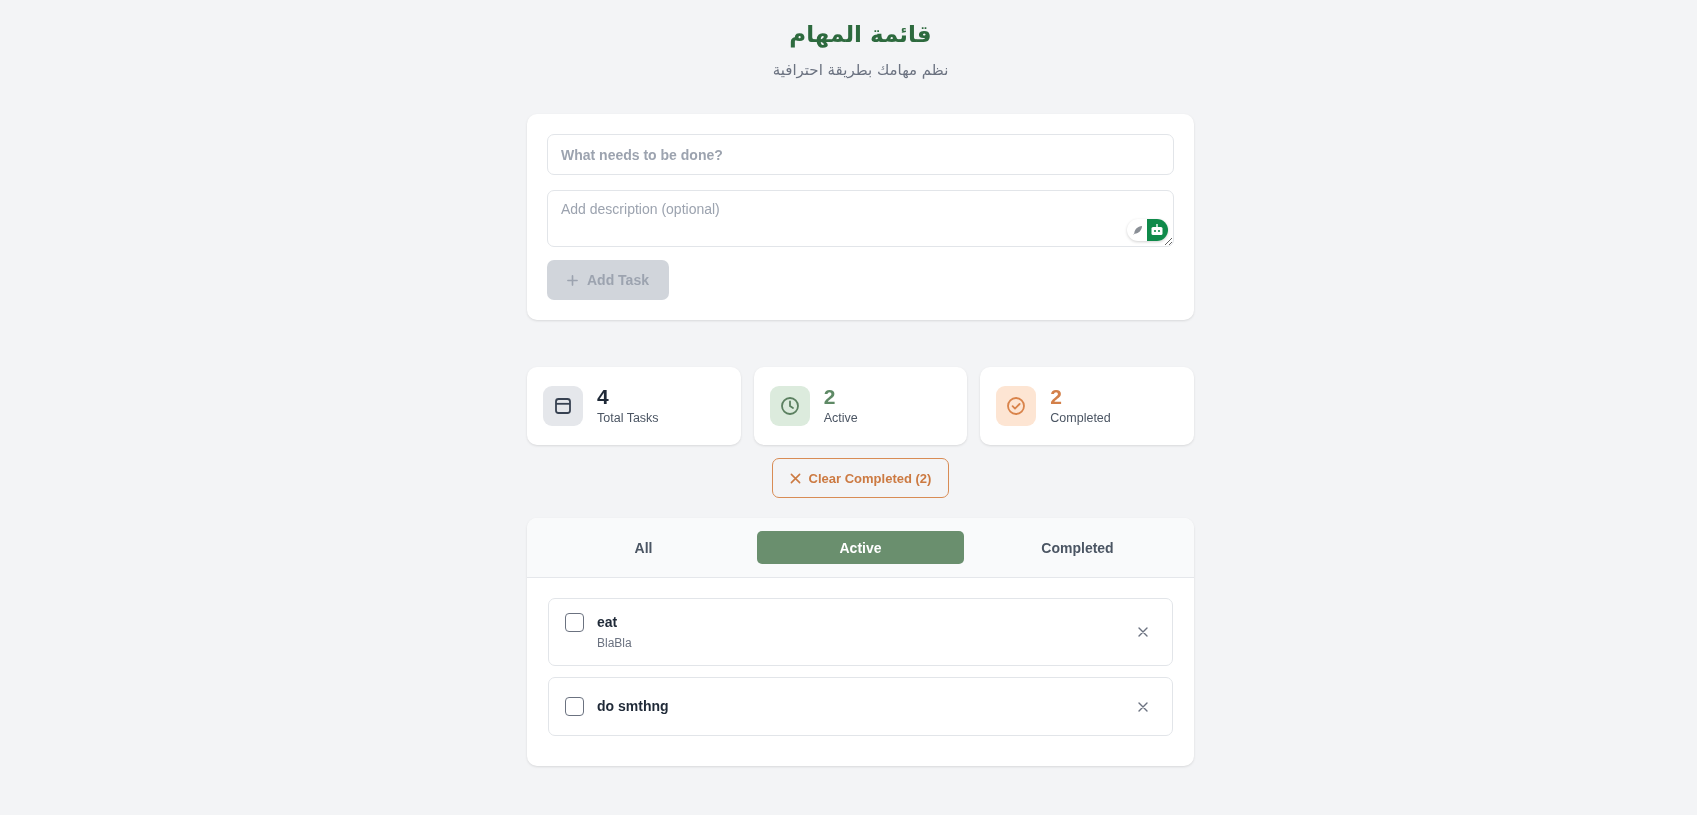  Describe the element at coordinates (643, 547) in the screenshot. I see `filter-tab: All` at that location.